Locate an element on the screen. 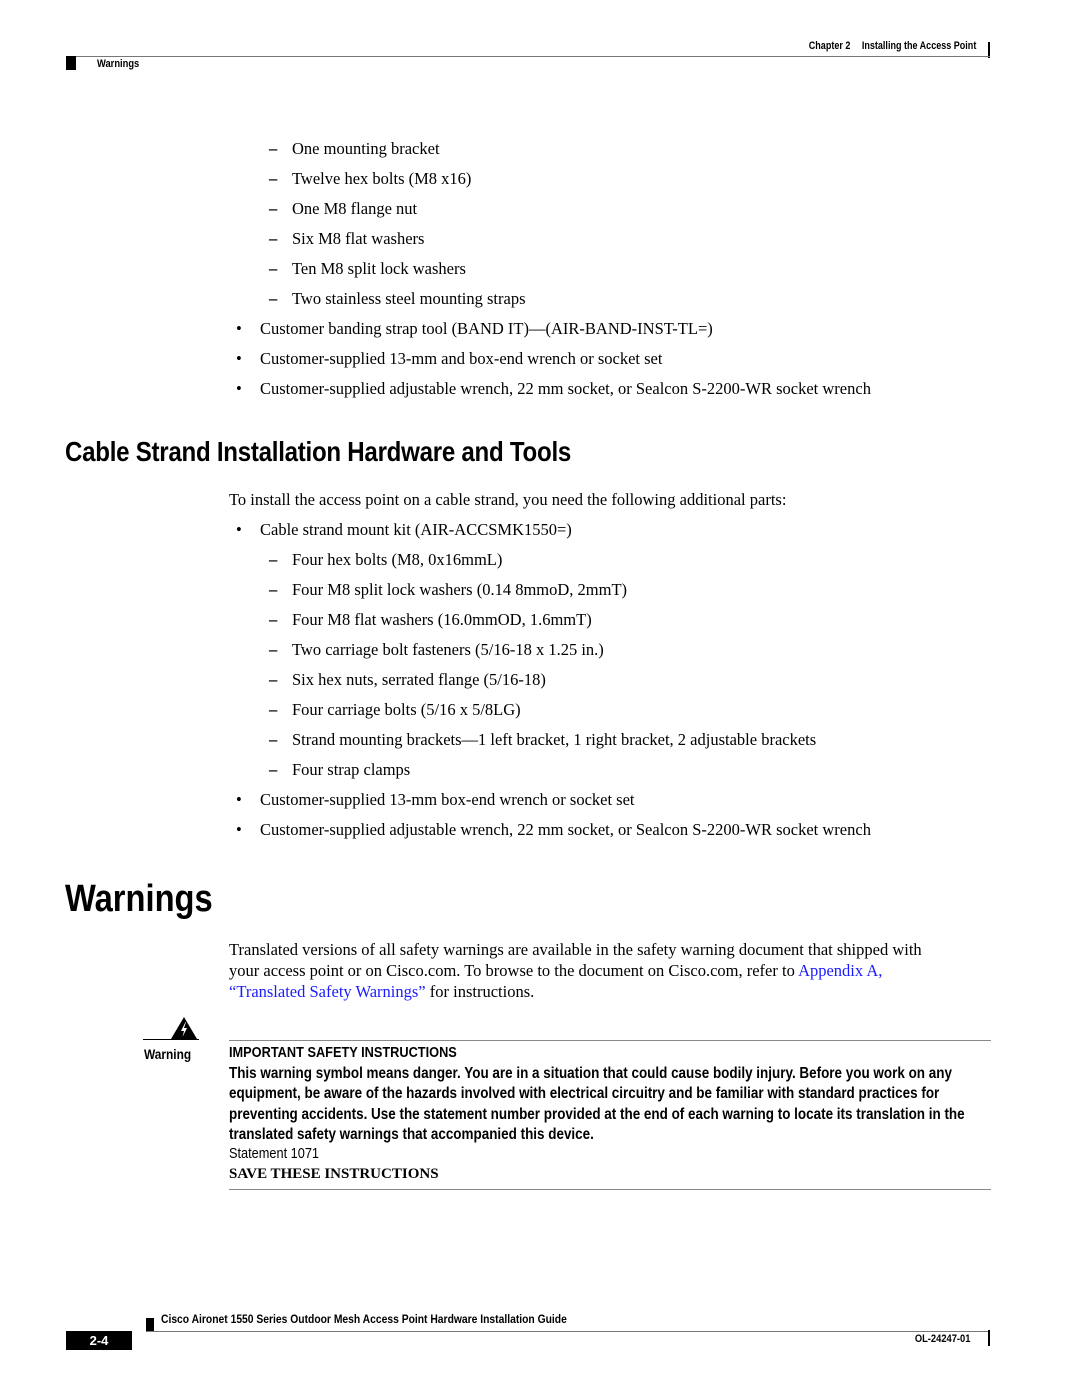 Image resolution: width=1080 pixels, height=1397 pixels. header-square-marker is located at coordinates (71, 63).